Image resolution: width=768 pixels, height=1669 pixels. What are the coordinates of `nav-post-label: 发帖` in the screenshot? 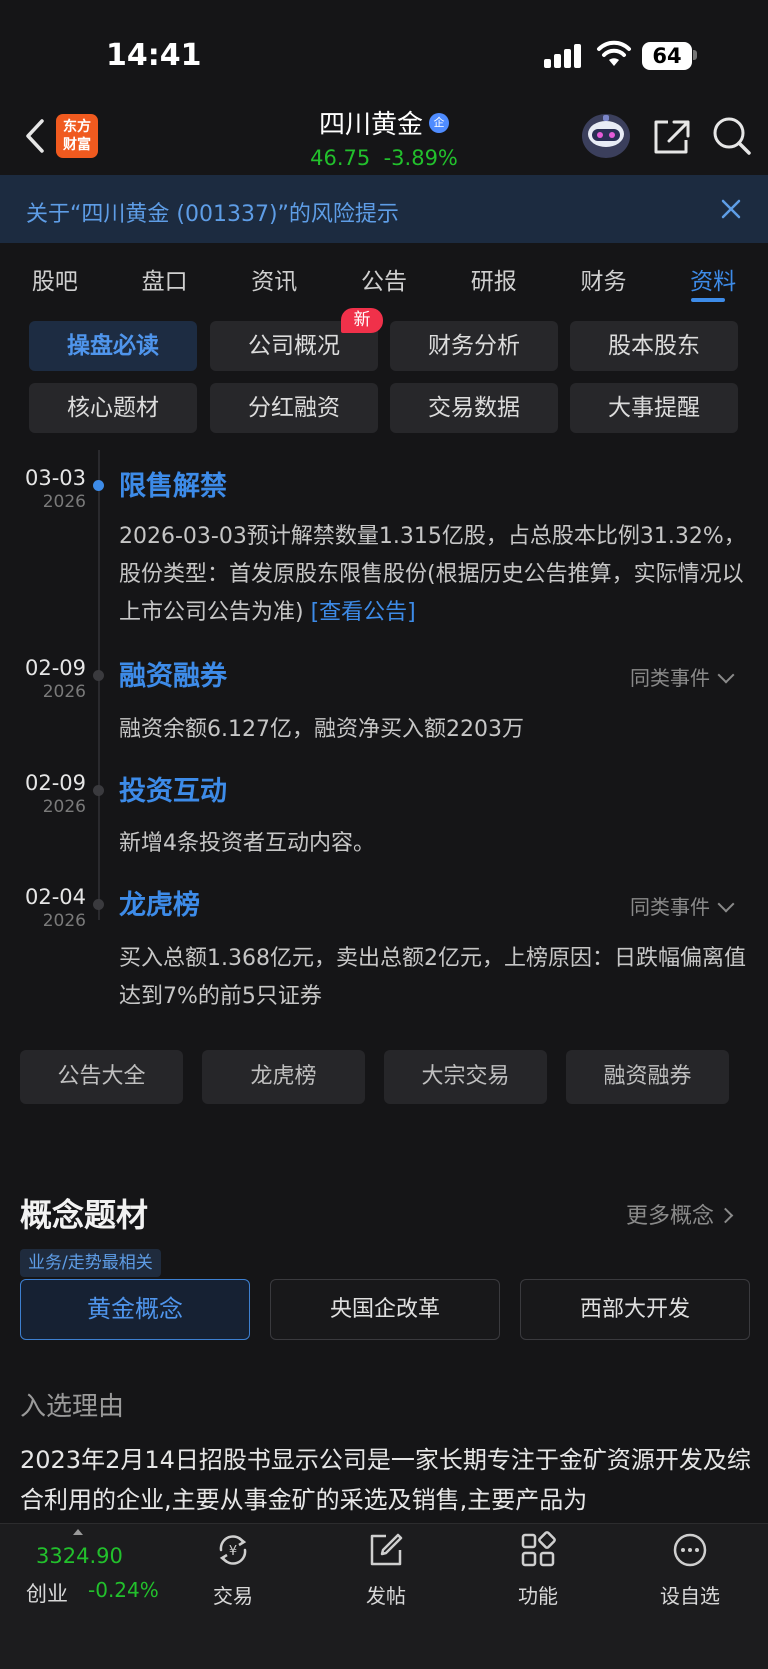 It's located at (386, 1596).